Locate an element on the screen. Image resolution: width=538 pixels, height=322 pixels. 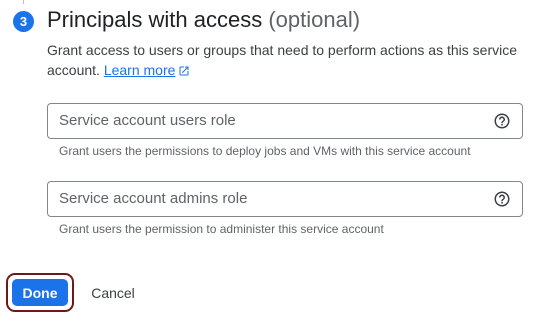
step-number: 3 is located at coordinates (23, 21).